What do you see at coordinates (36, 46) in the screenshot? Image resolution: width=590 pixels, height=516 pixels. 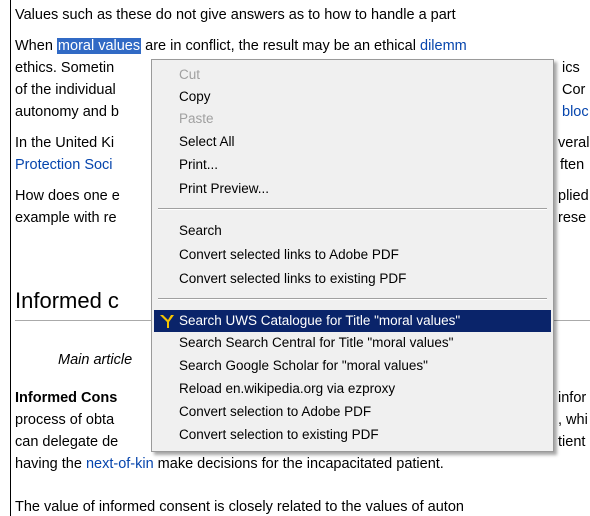 I see `text-segment: When` at bounding box center [36, 46].